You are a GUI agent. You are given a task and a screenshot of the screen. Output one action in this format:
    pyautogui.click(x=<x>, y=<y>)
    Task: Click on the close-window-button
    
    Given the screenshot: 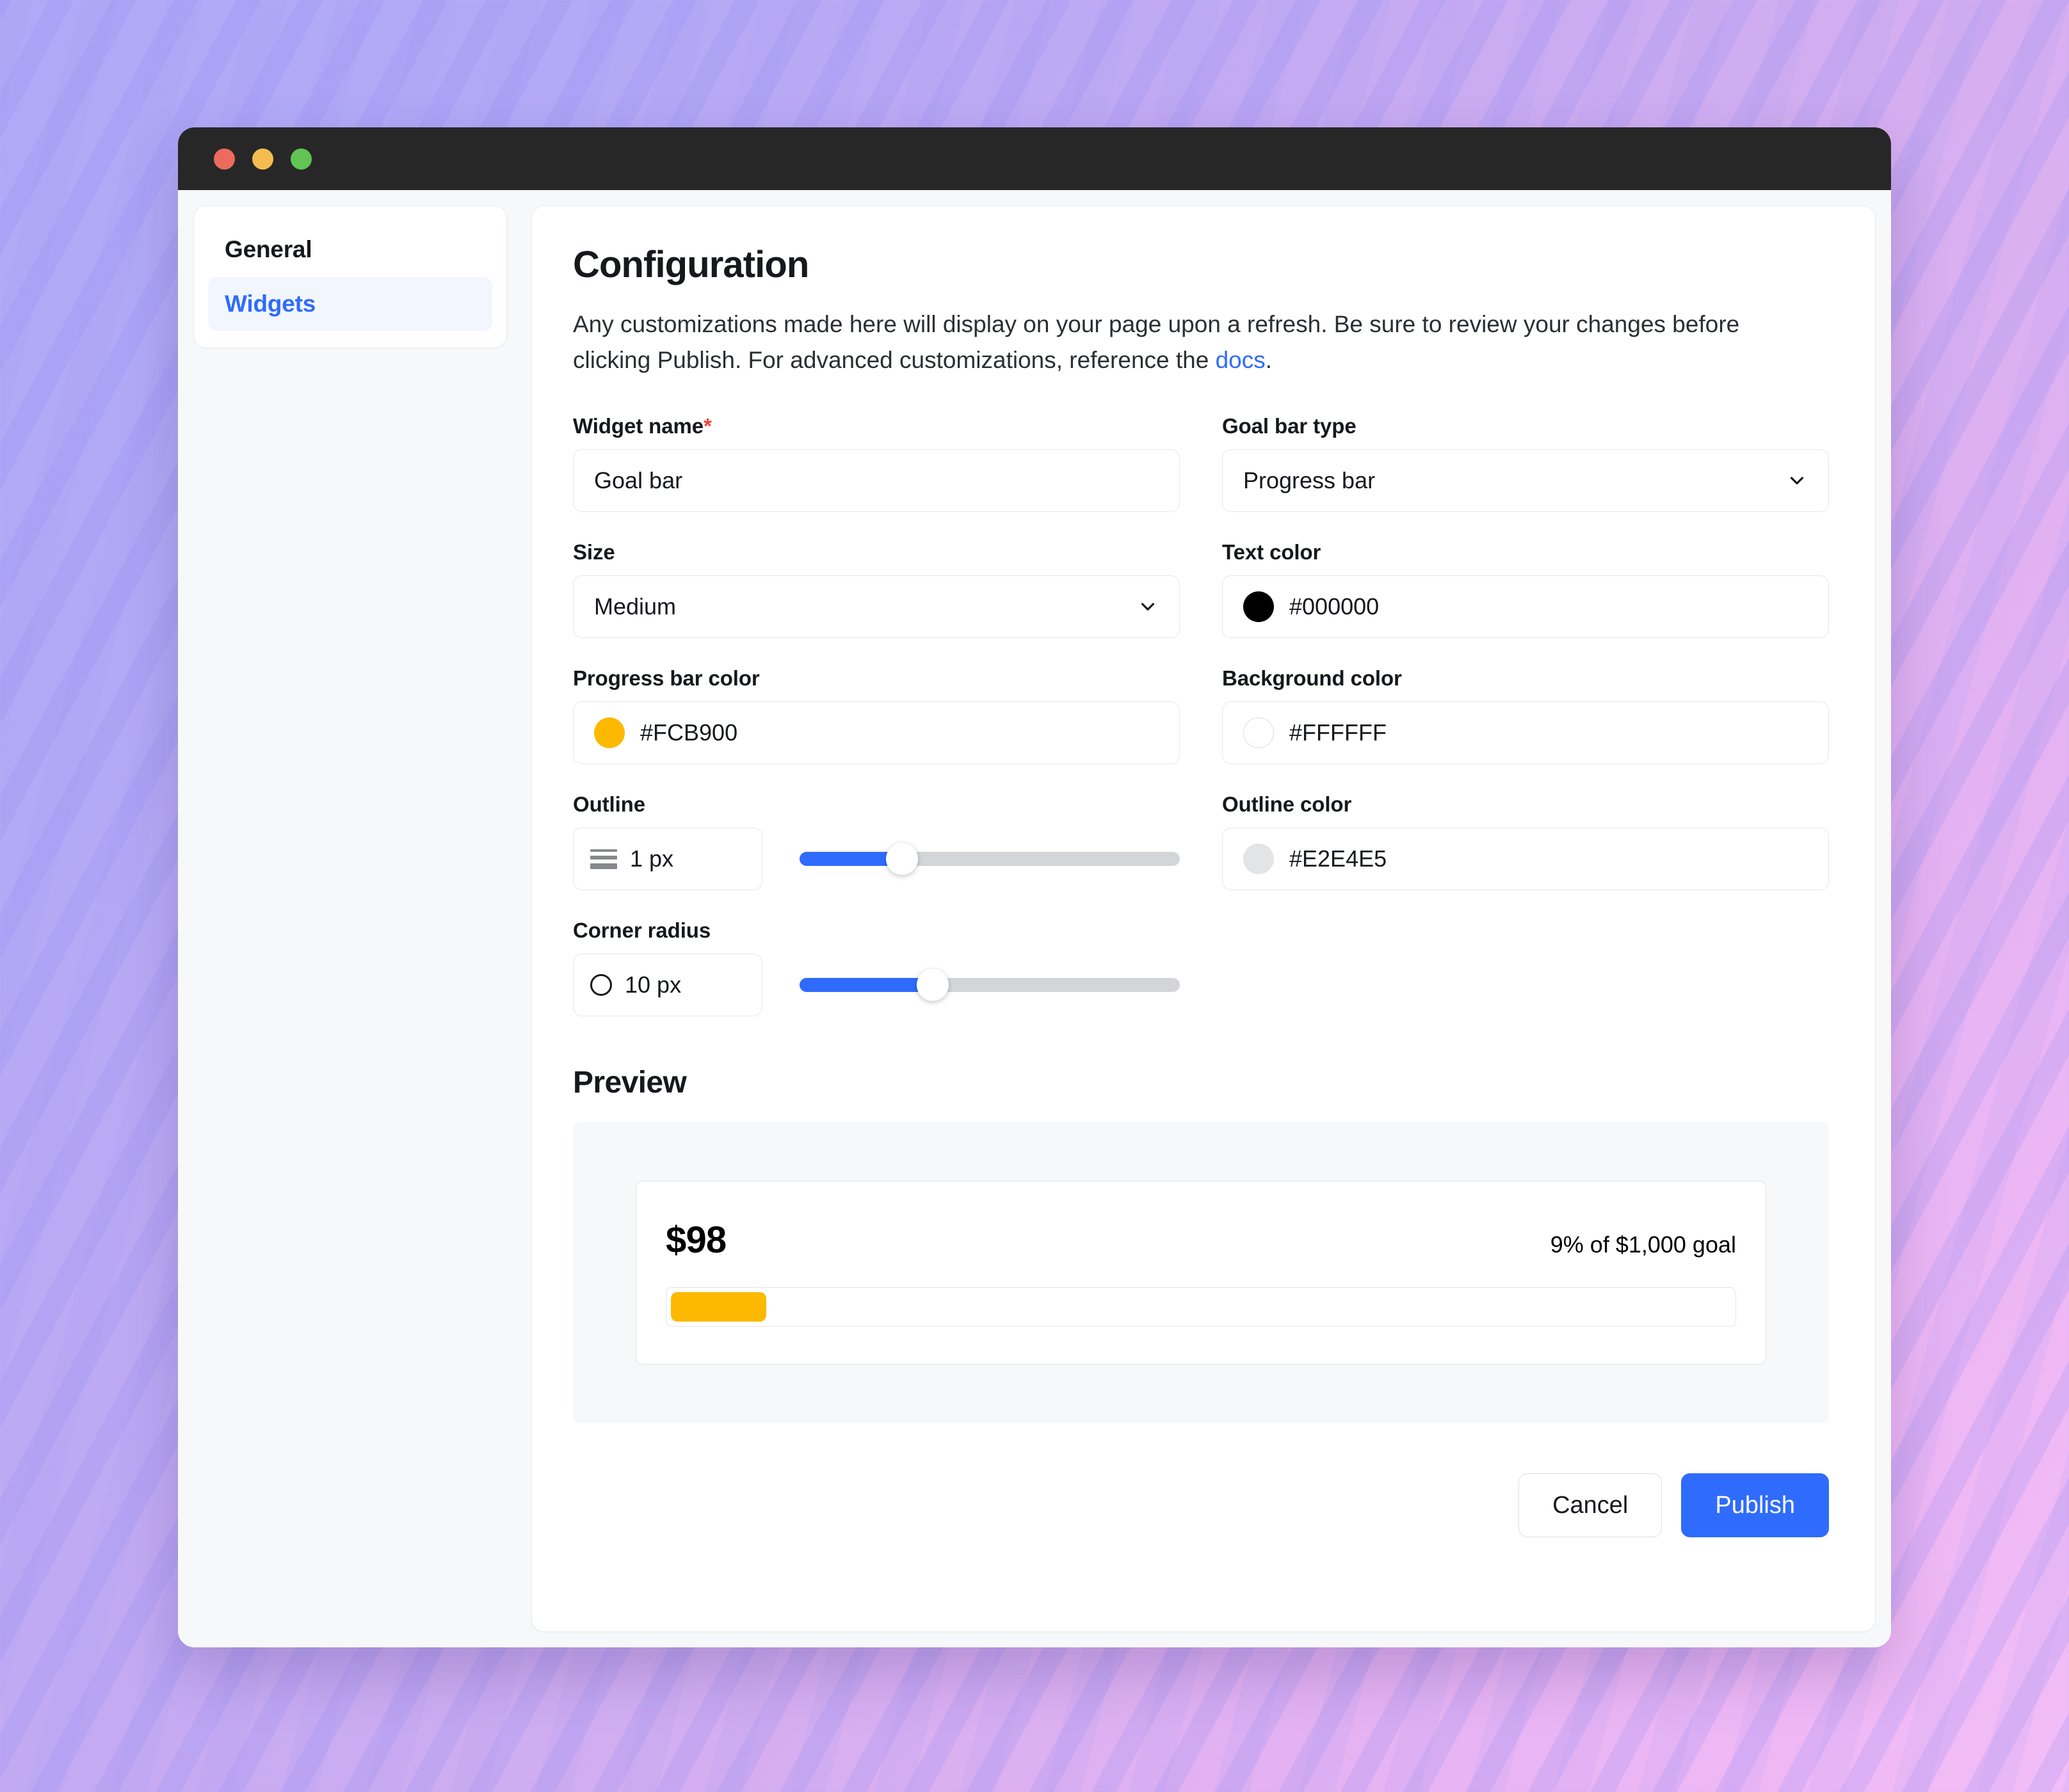 What is the action you would take?
    pyautogui.click(x=224, y=159)
    